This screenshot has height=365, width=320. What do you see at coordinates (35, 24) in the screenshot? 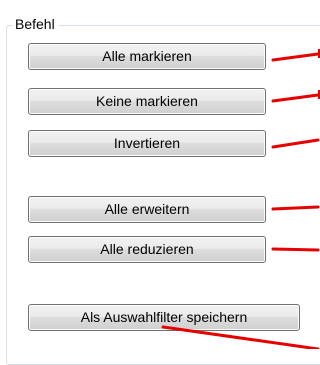
I see `group-title: Befehl` at bounding box center [35, 24].